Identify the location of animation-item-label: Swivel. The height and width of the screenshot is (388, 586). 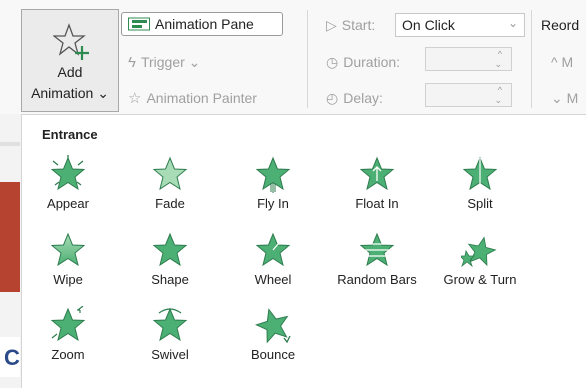
(170, 354).